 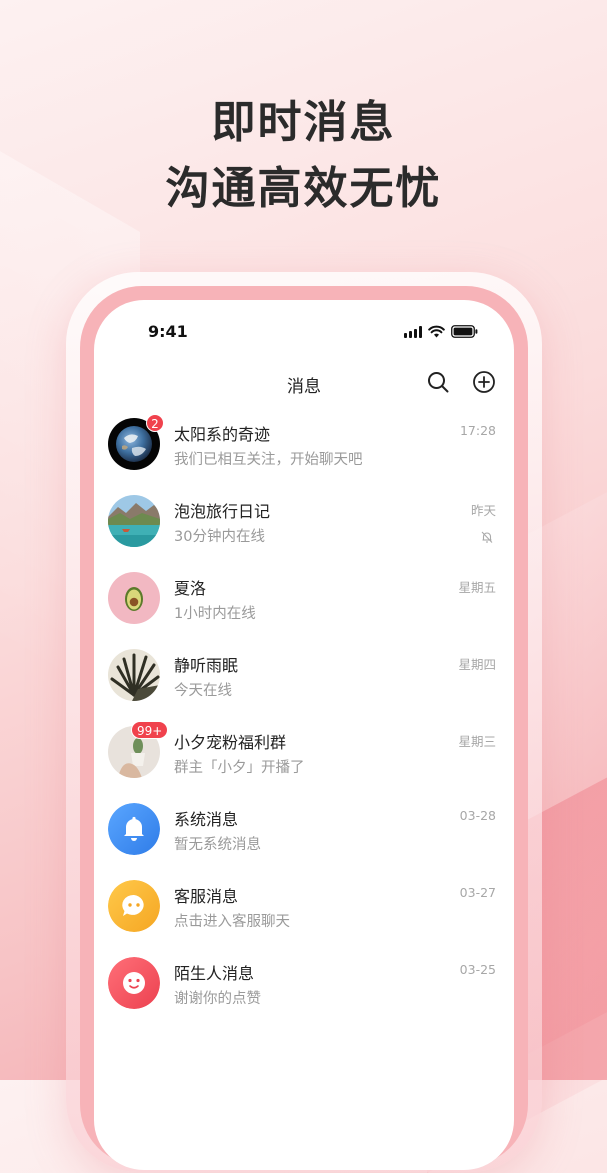 I want to click on conversation-preview: 点击进入客服聊天, so click(x=232, y=922).